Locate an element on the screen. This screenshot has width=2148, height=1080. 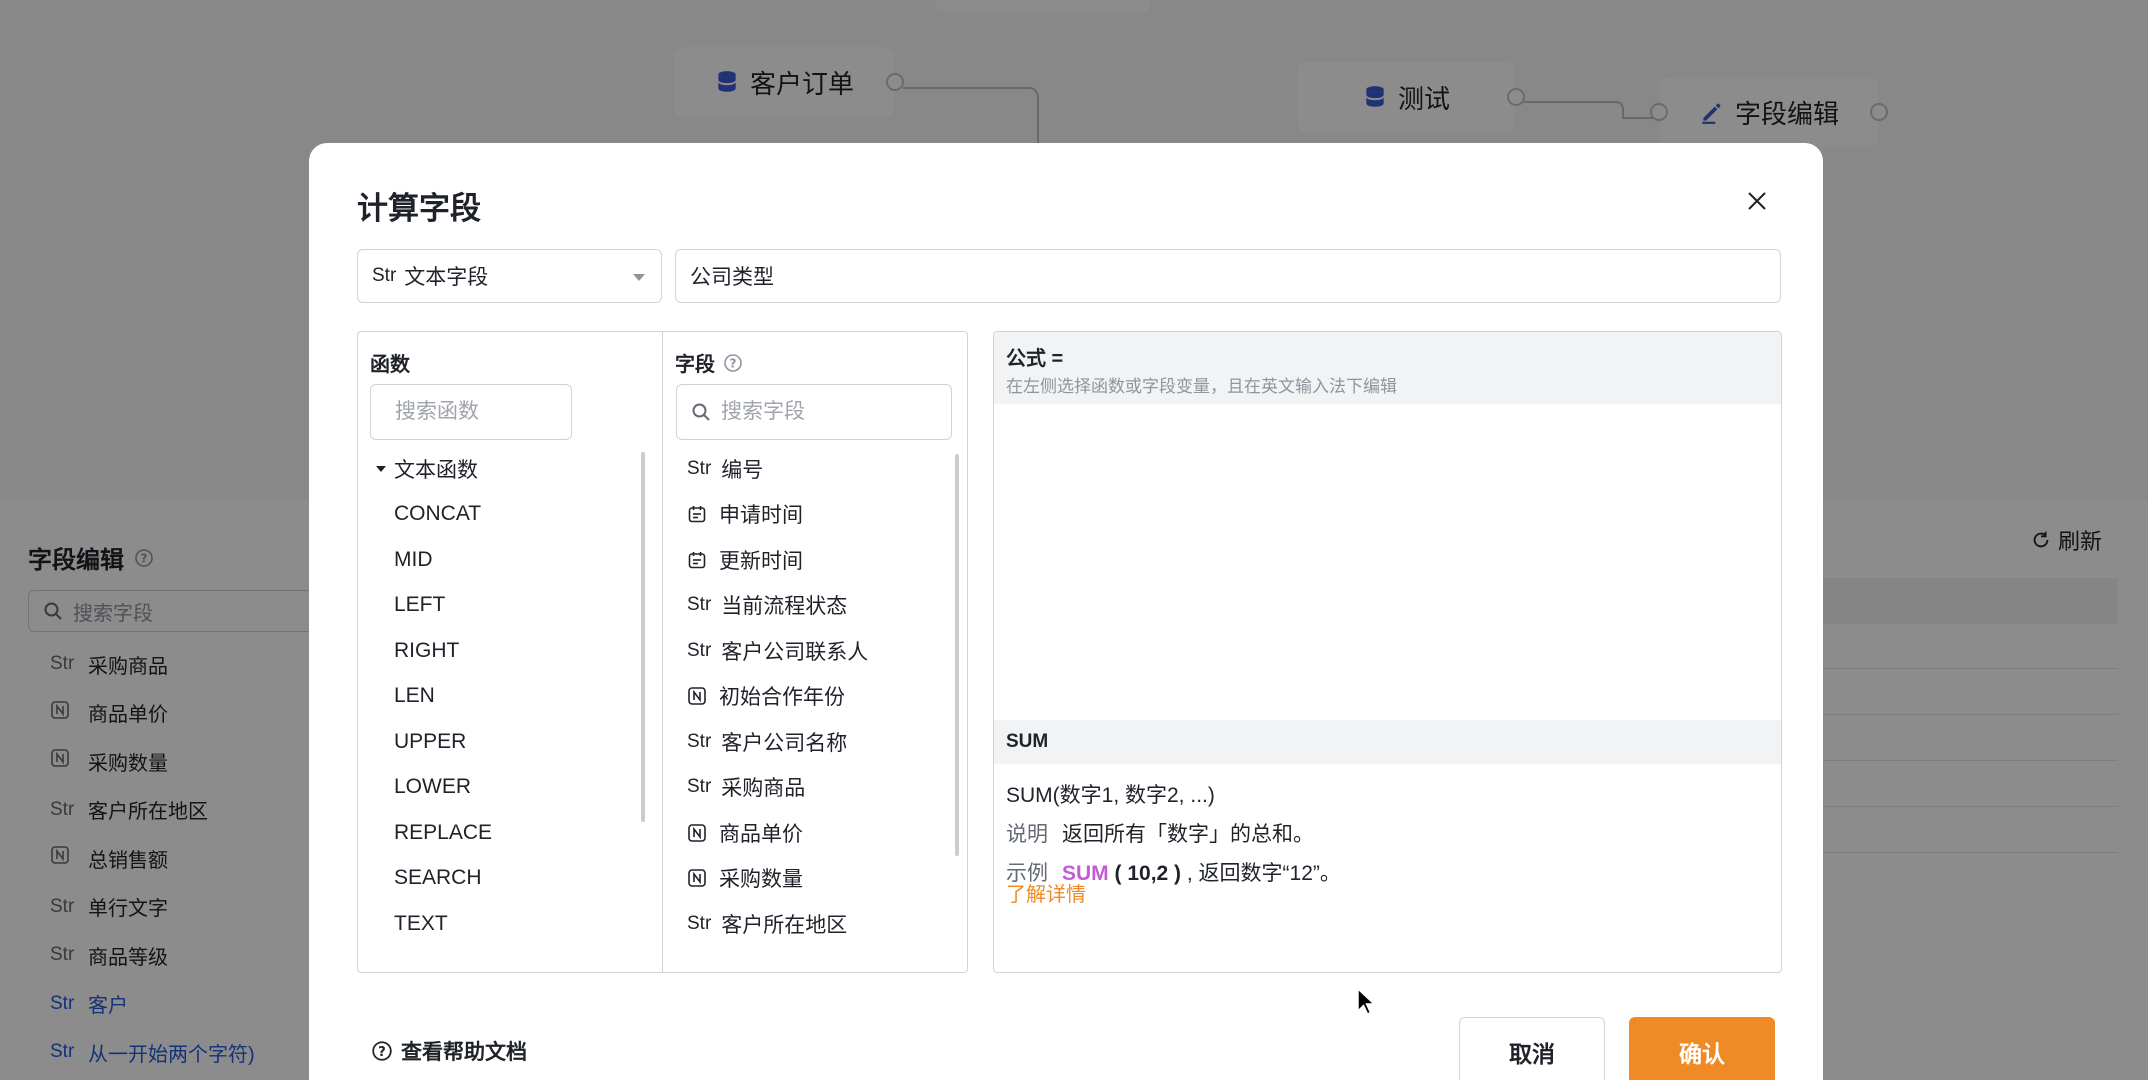
function-search-field is located at coordinates (485, 412).